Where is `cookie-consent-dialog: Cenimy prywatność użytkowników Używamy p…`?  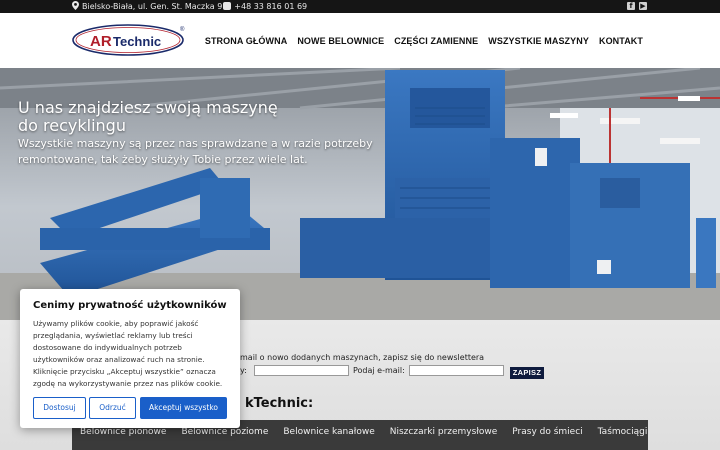
cookie-consent-dialog: Cenimy prywatność użytkowników Używamy p… is located at coordinates (130, 358).